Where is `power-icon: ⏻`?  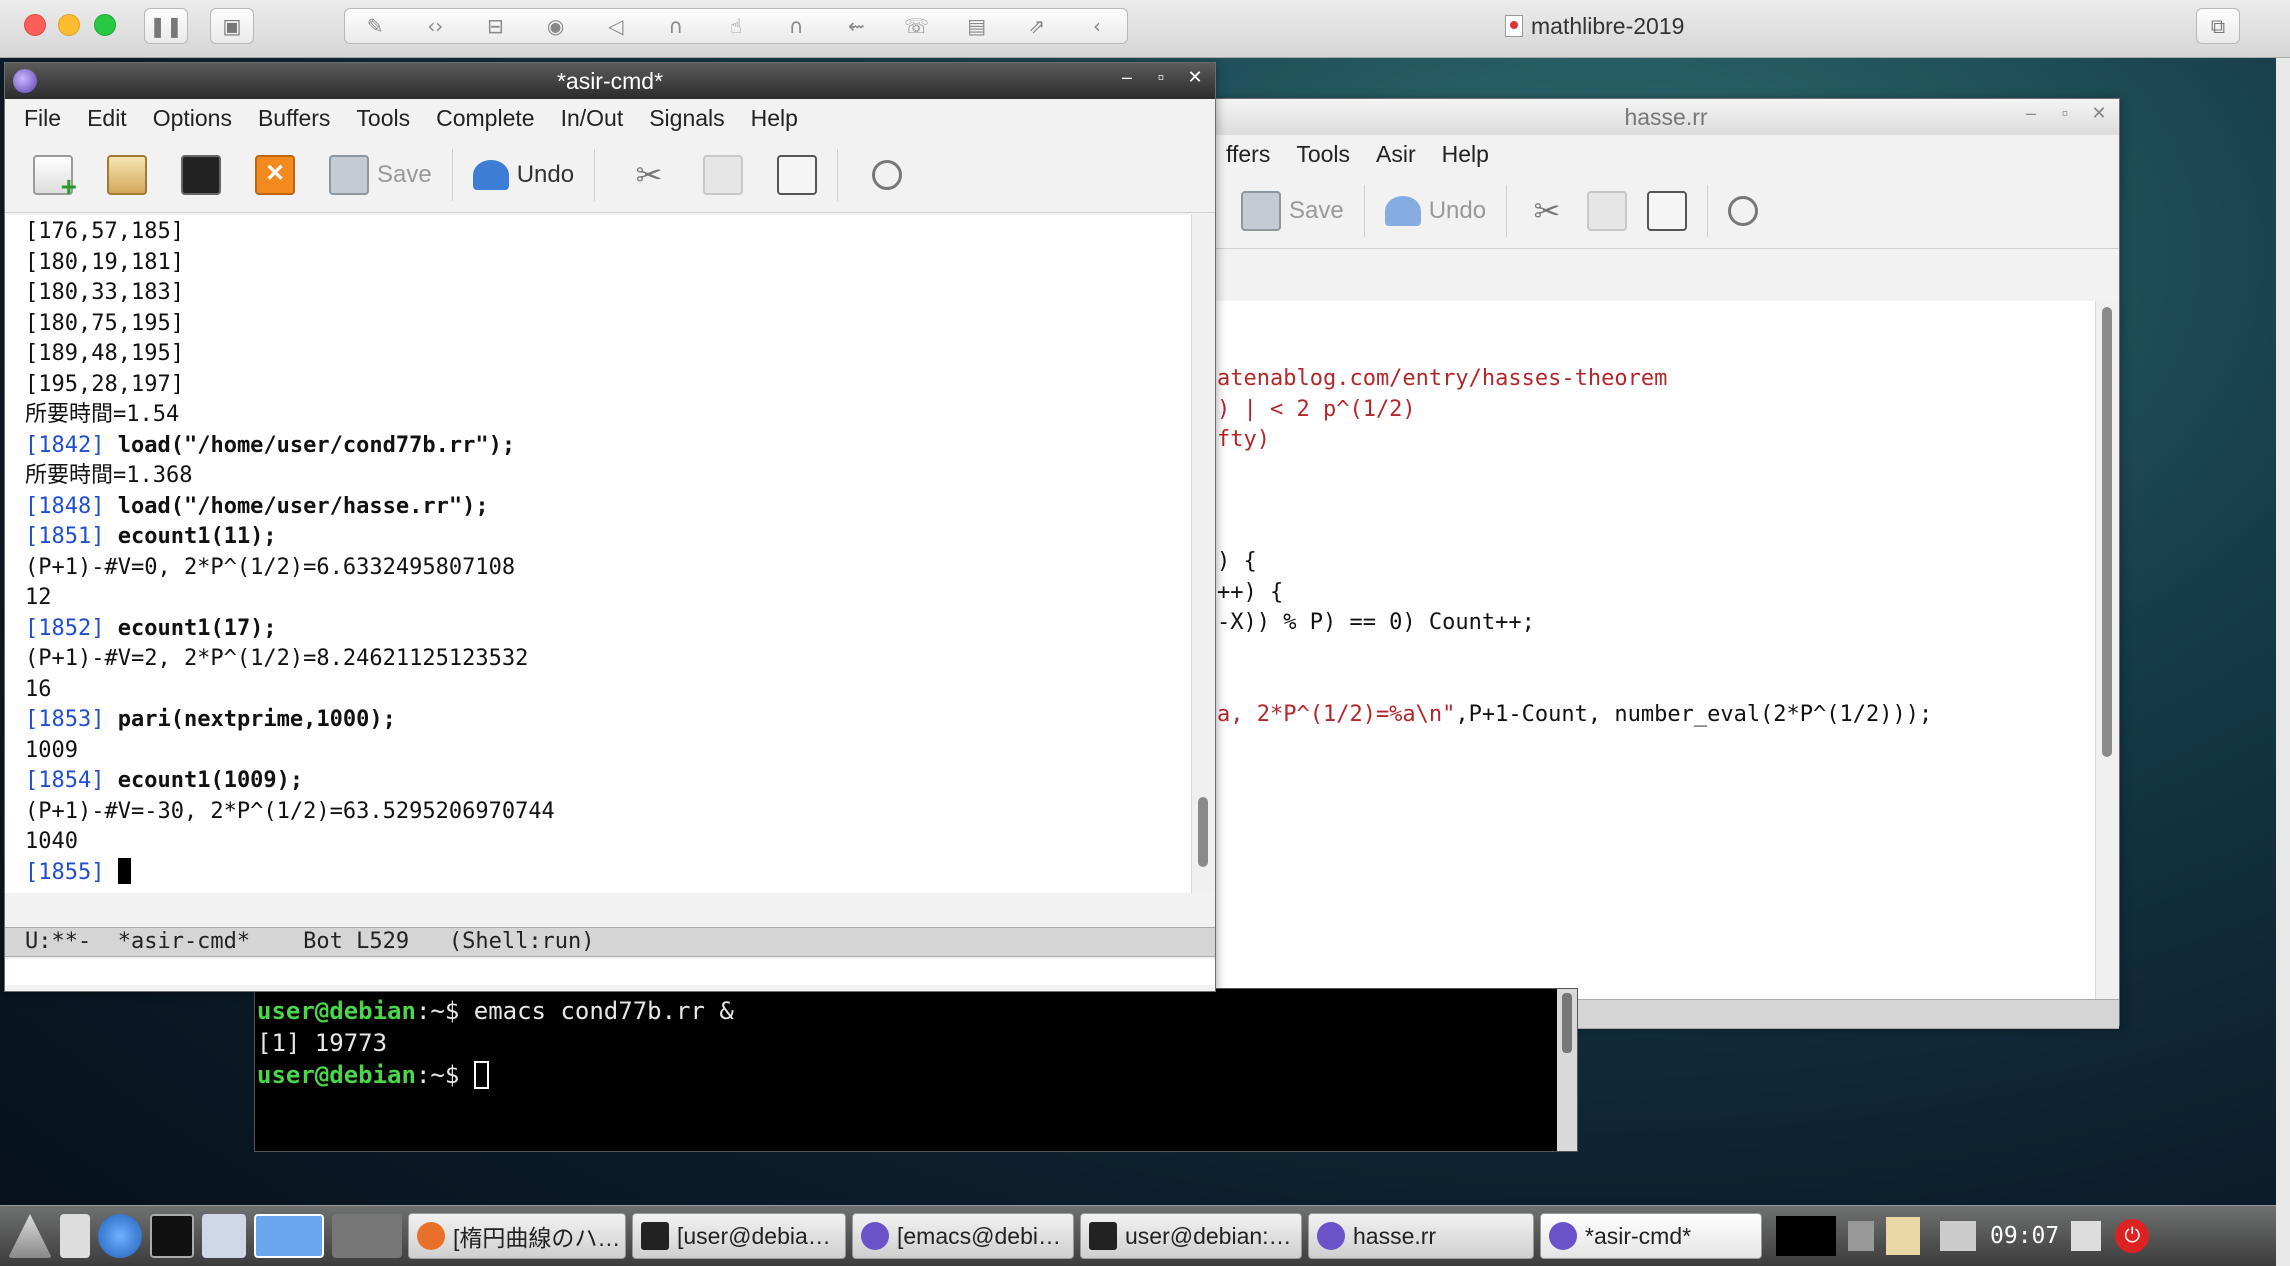 power-icon: ⏻ is located at coordinates (2132, 1236).